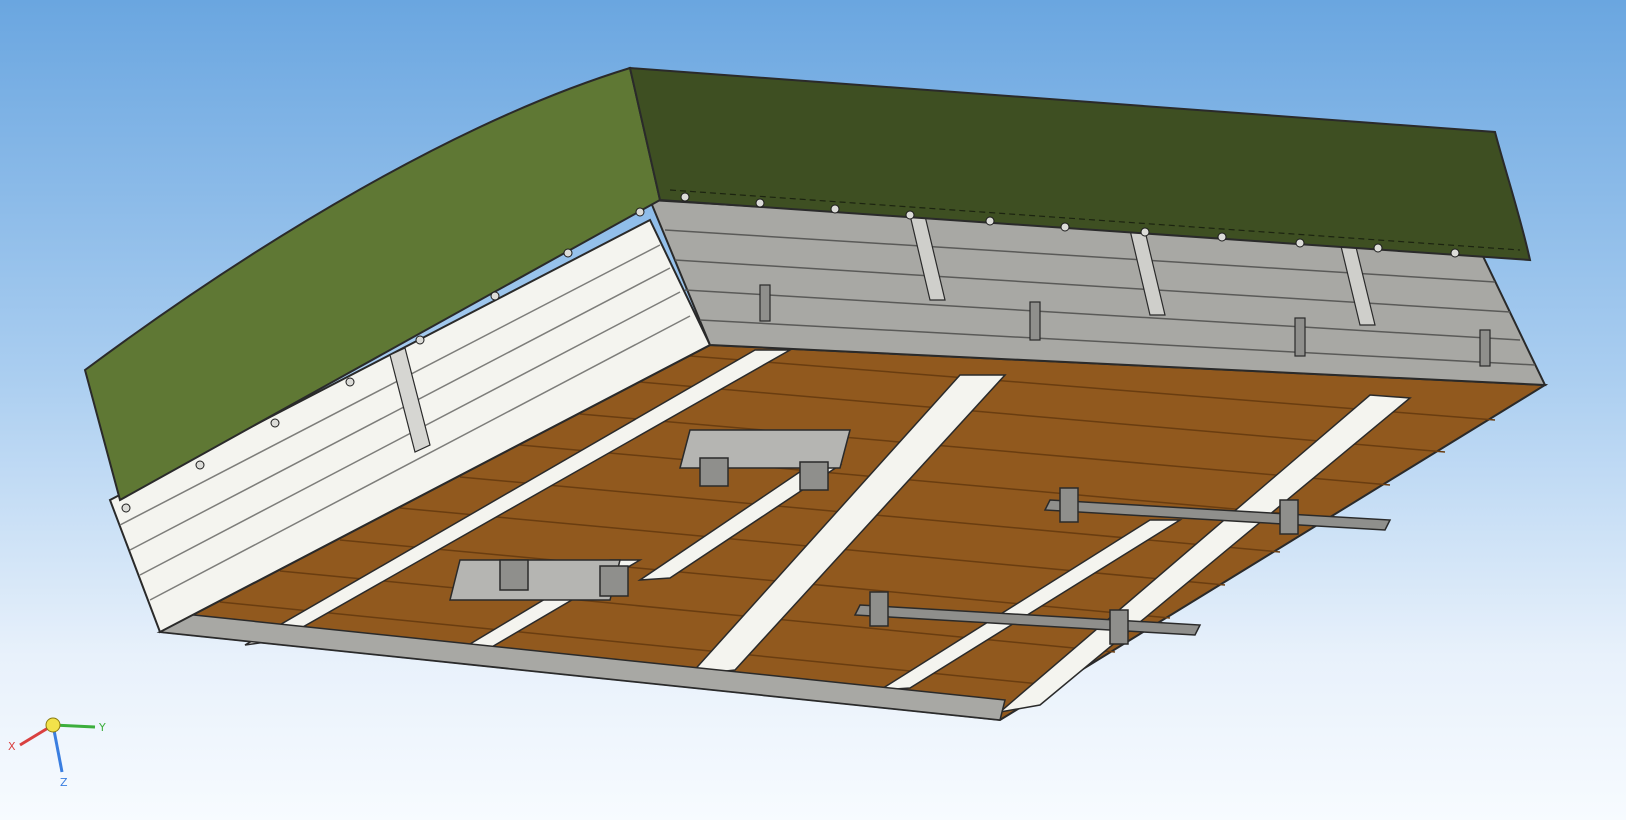  I want to click on x-axis-label: X, so click(12, 746).